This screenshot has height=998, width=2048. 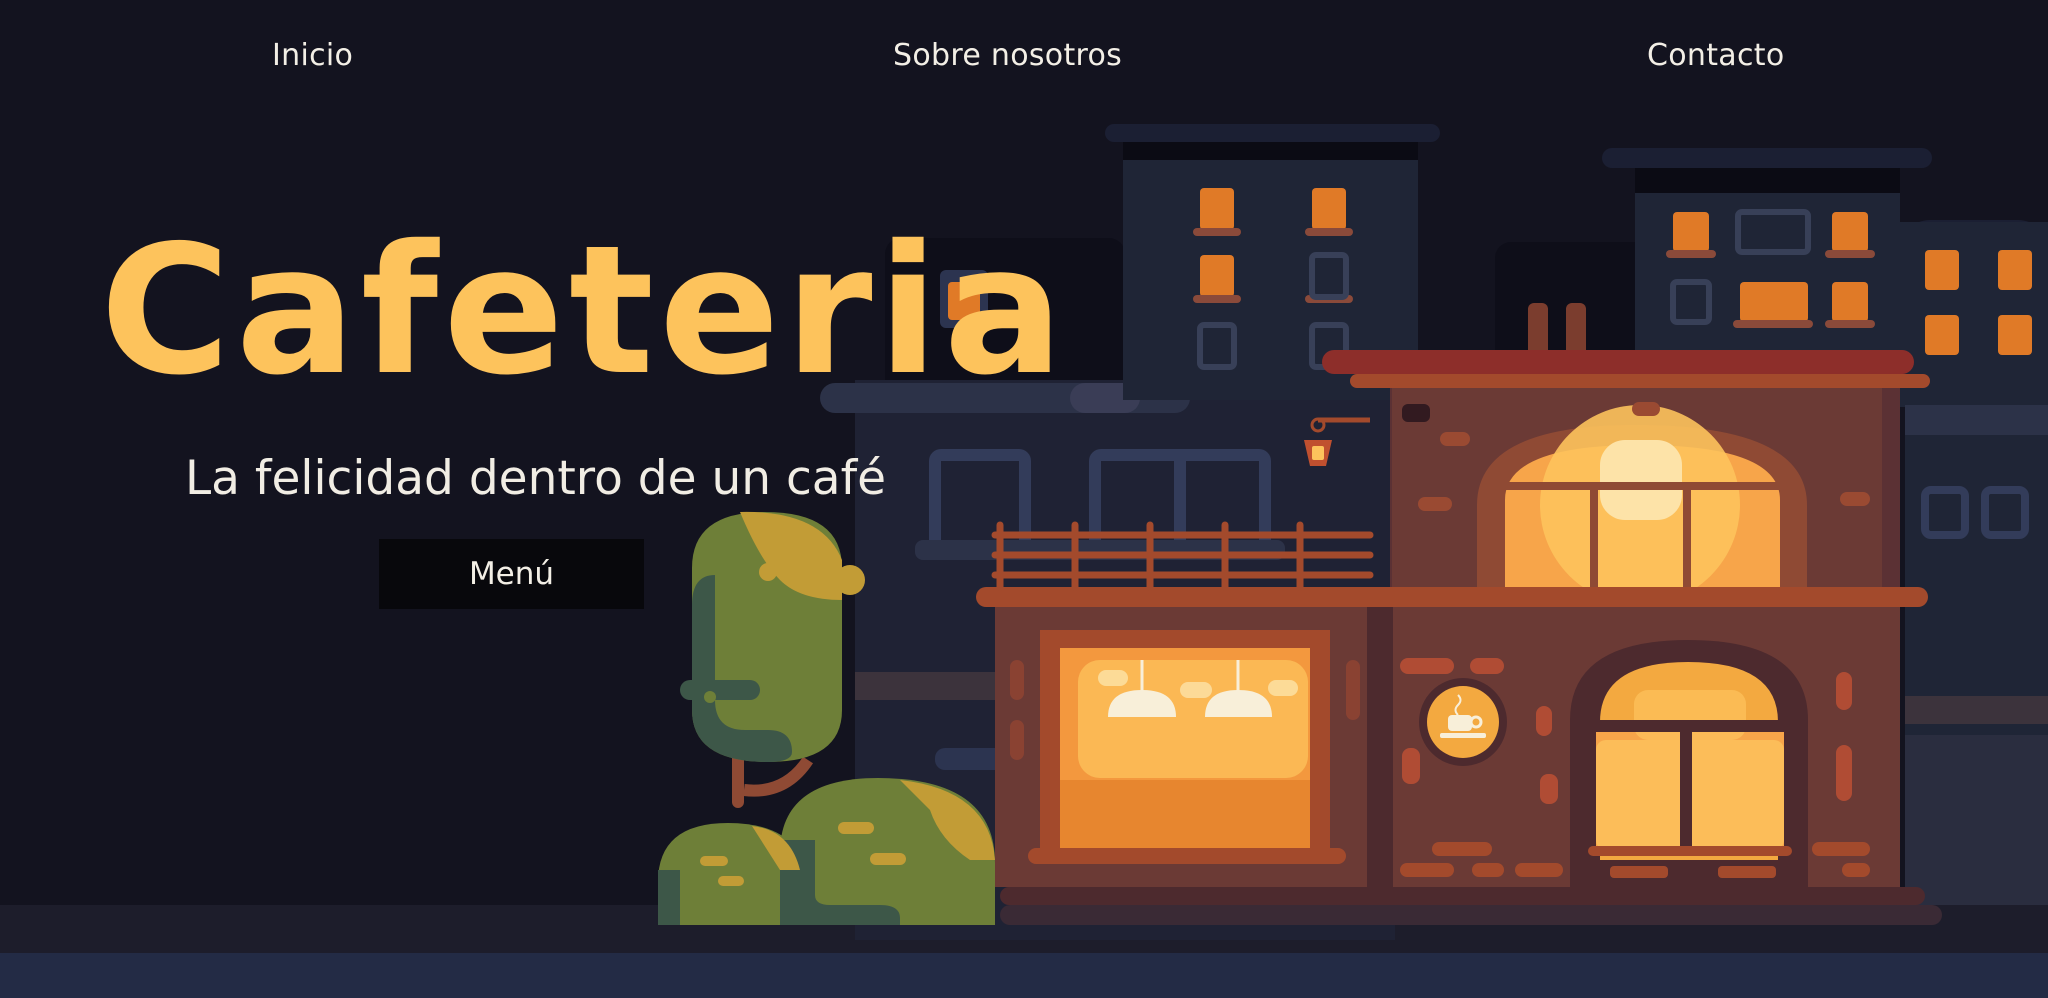 What do you see at coordinates (312, 55) in the screenshot?
I see `nav-link-inicio: Inicio` at bounding box center [312, 55].